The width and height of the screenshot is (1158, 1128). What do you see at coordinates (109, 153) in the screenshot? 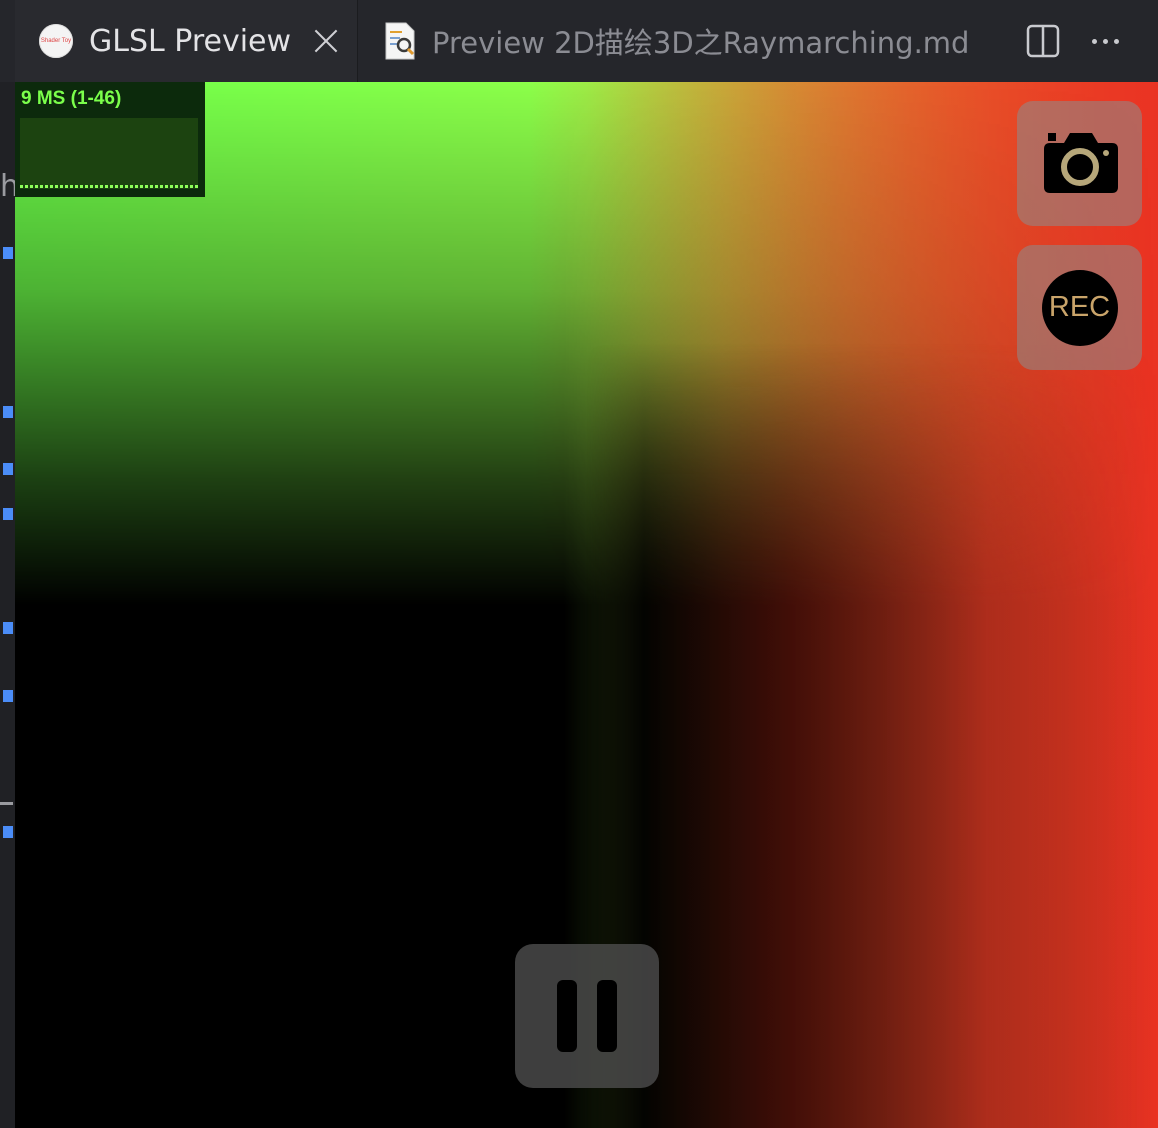
I see `frame-time-graph` at bounding box center [109, 153].